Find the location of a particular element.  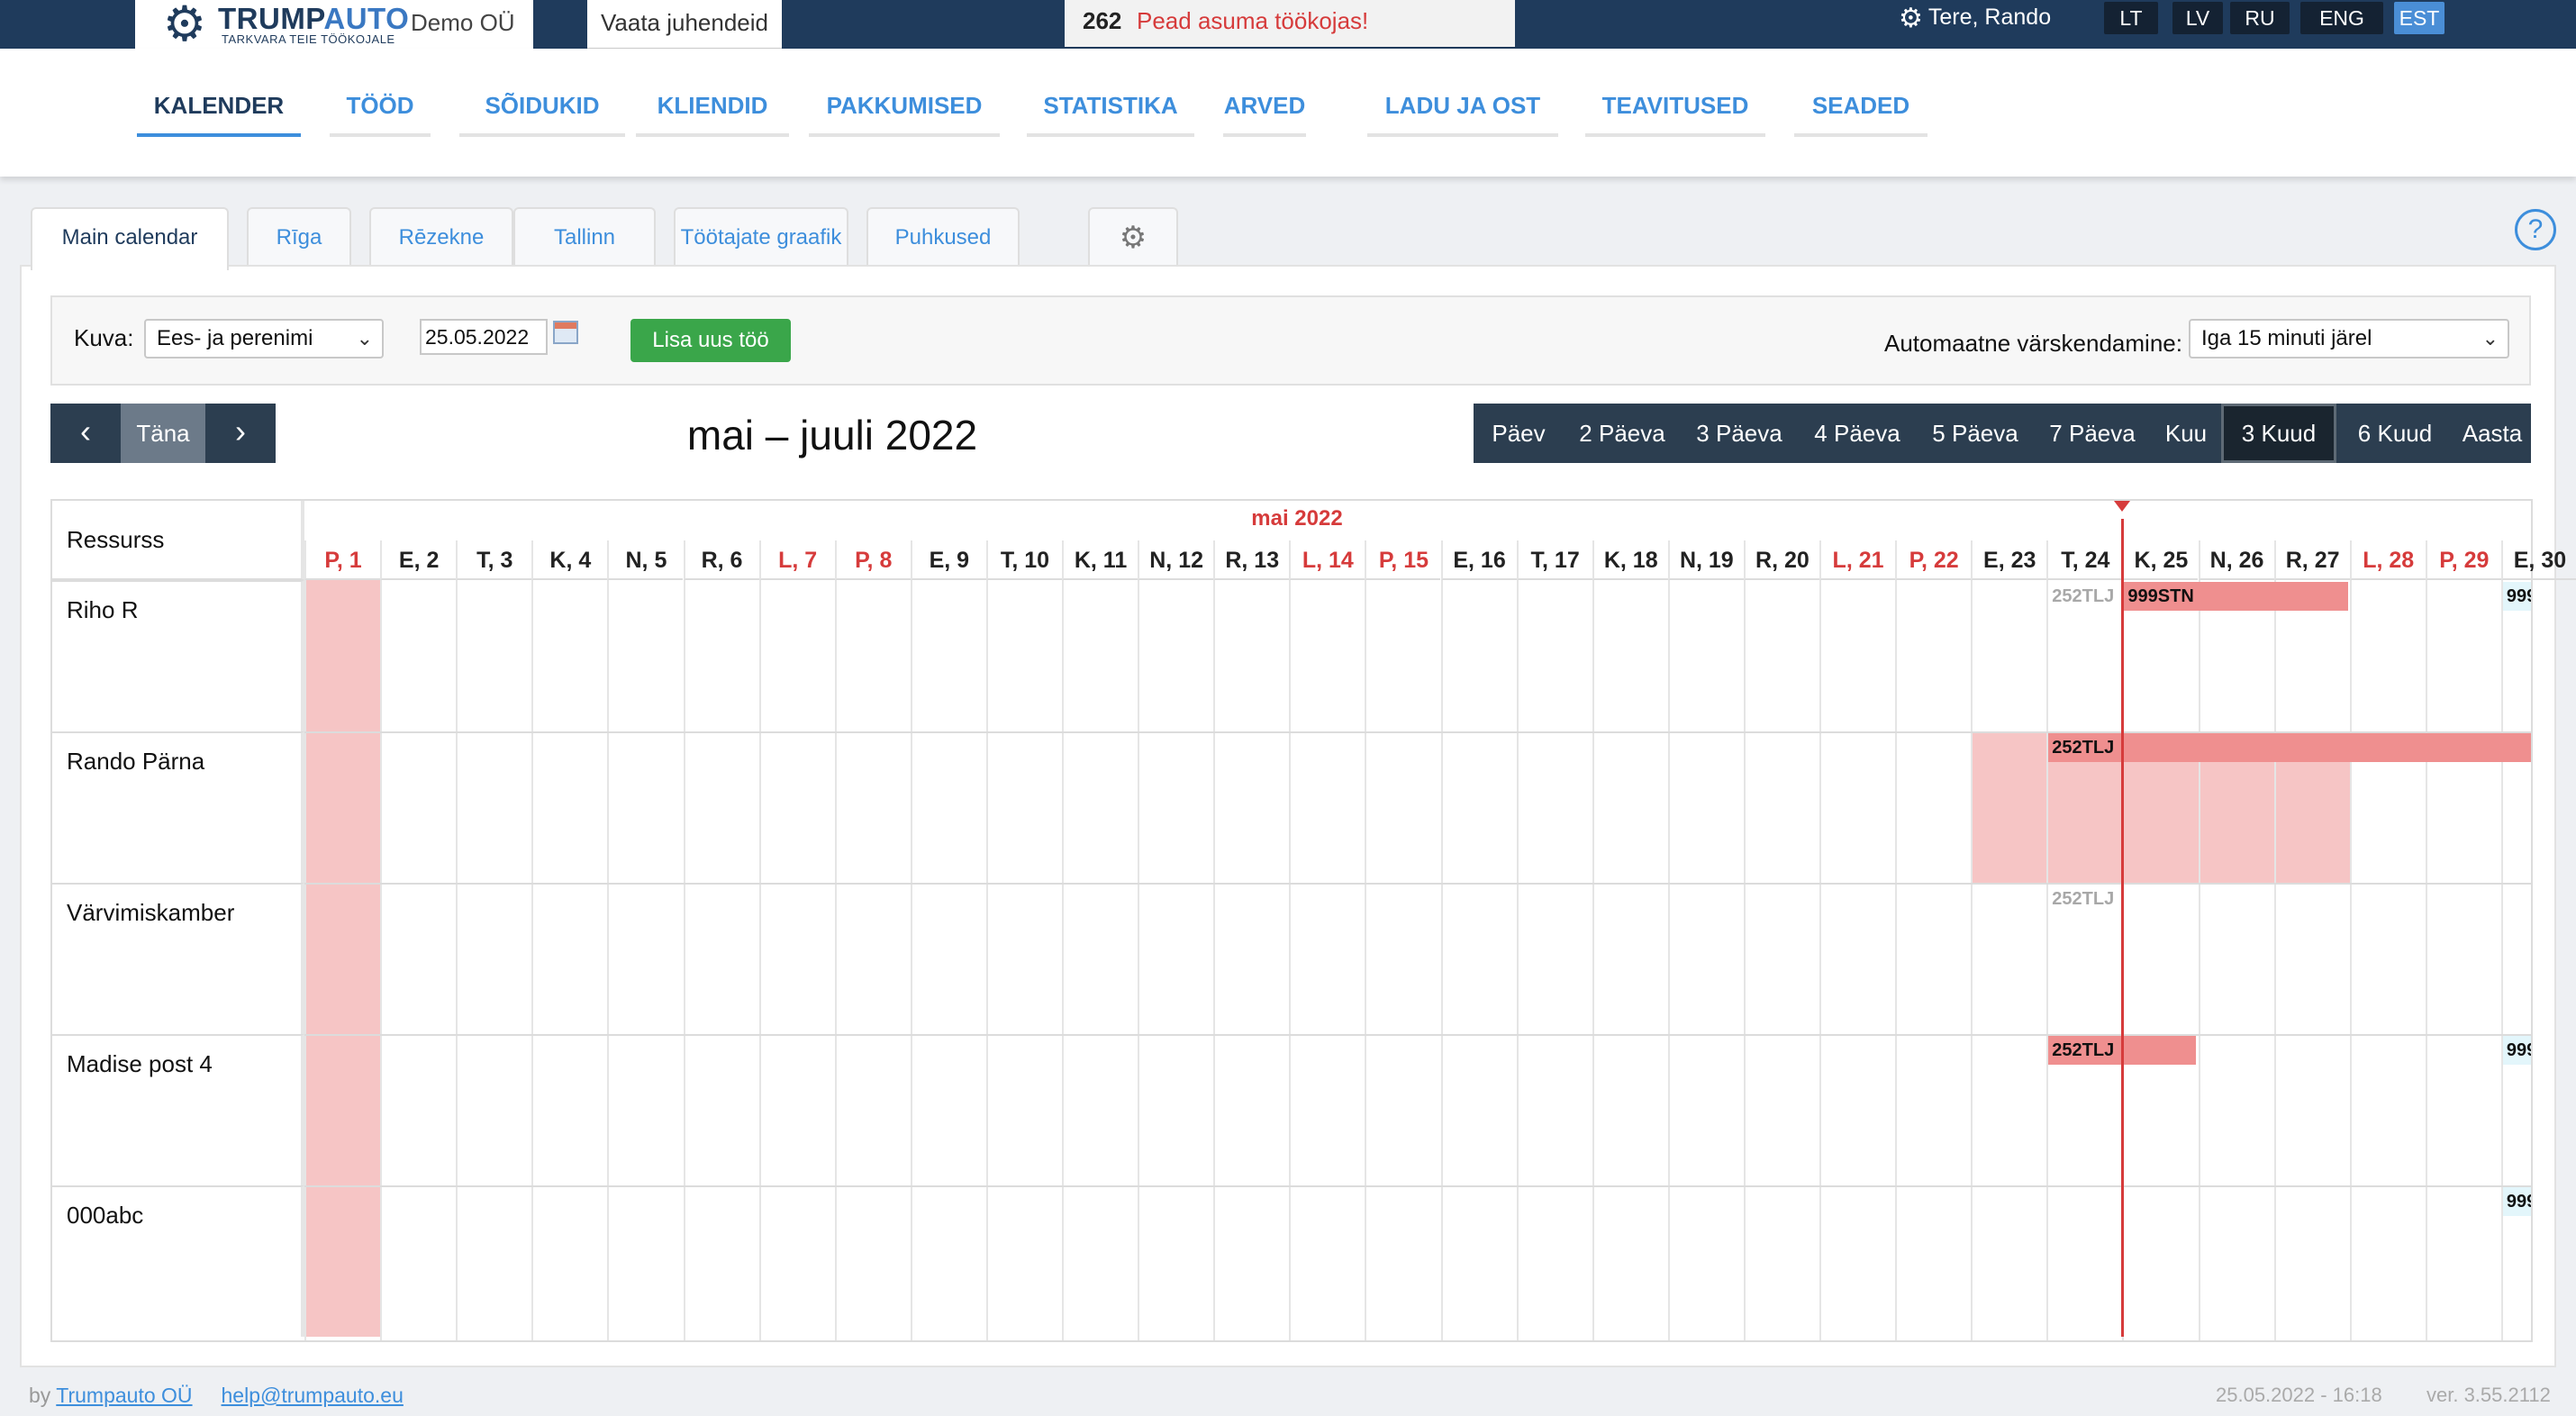

tab-1: Main calendar is located at coordinates (130, 238).